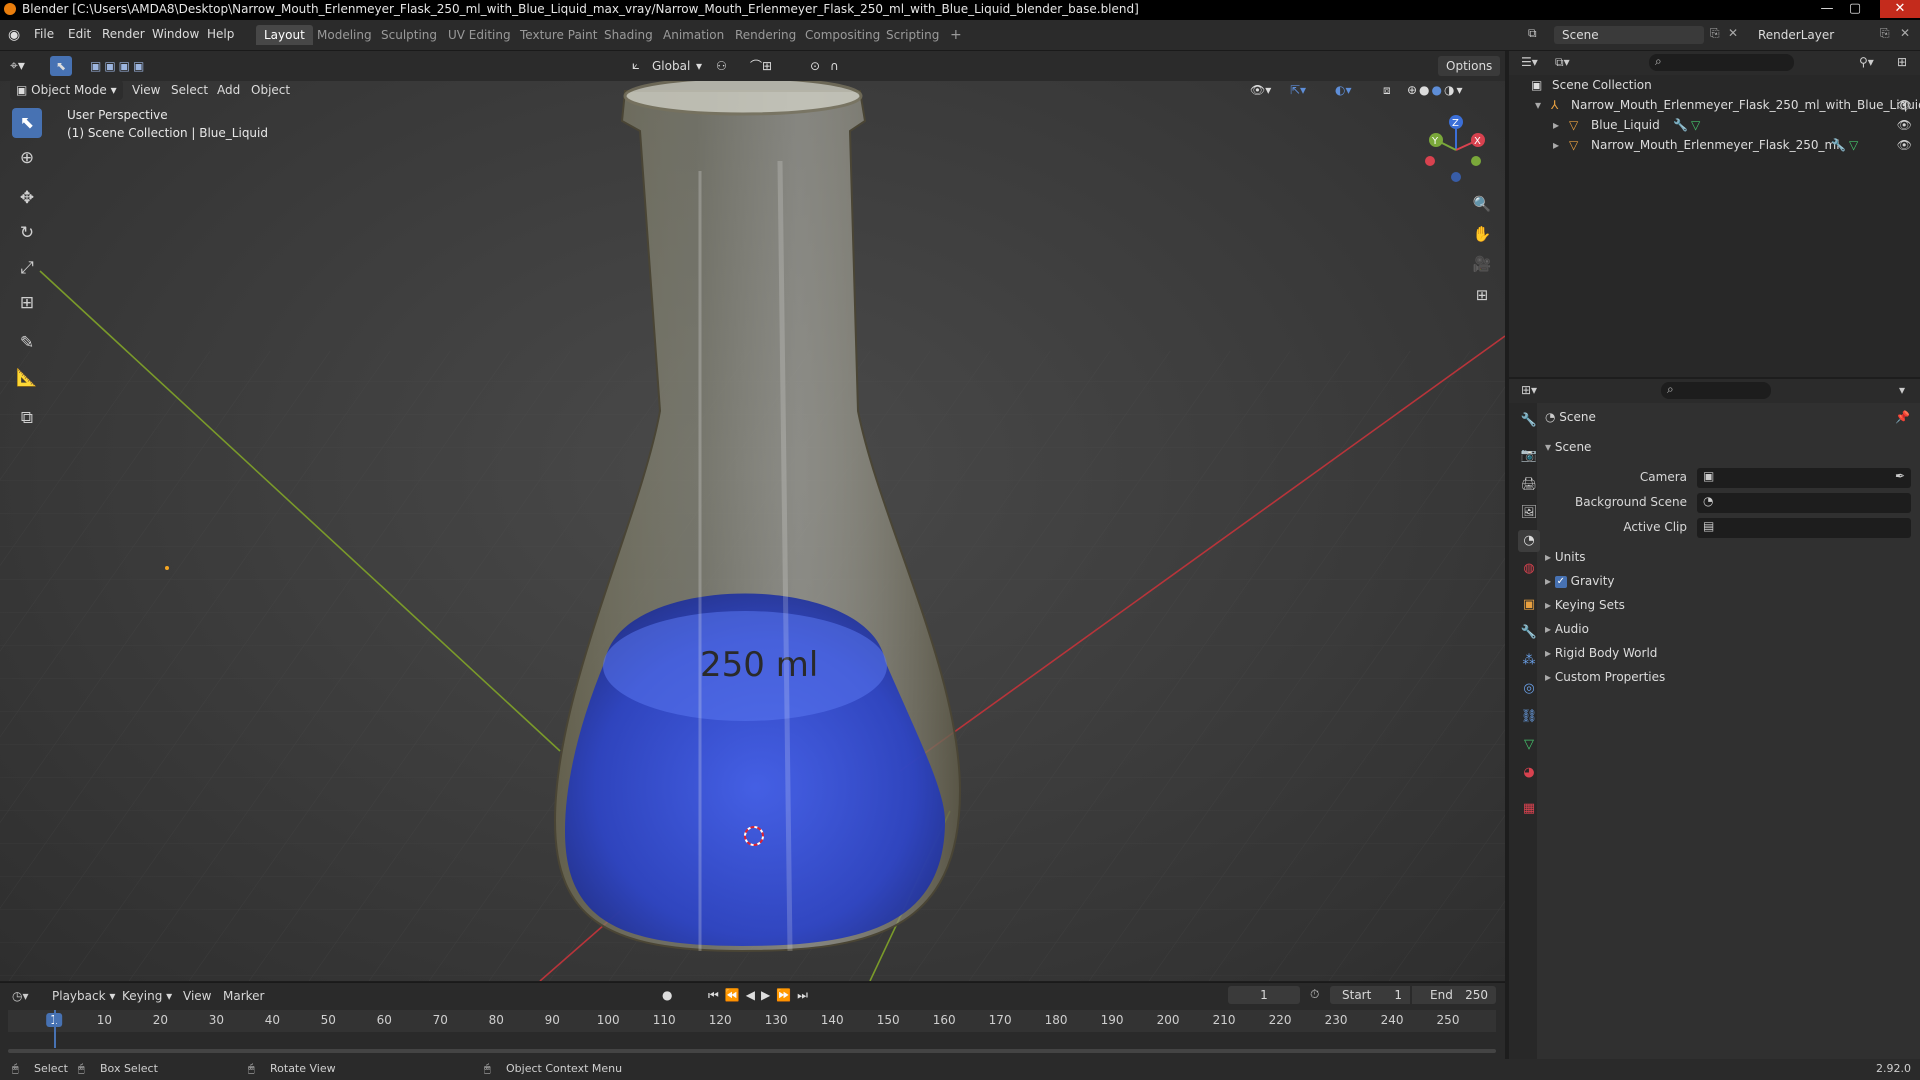 This screenshot has width=1920, height=1080. Describe the element at coordinates (1562, 62) in the screenshot. I see `display-mode-icon: ⧉▾` at that location.